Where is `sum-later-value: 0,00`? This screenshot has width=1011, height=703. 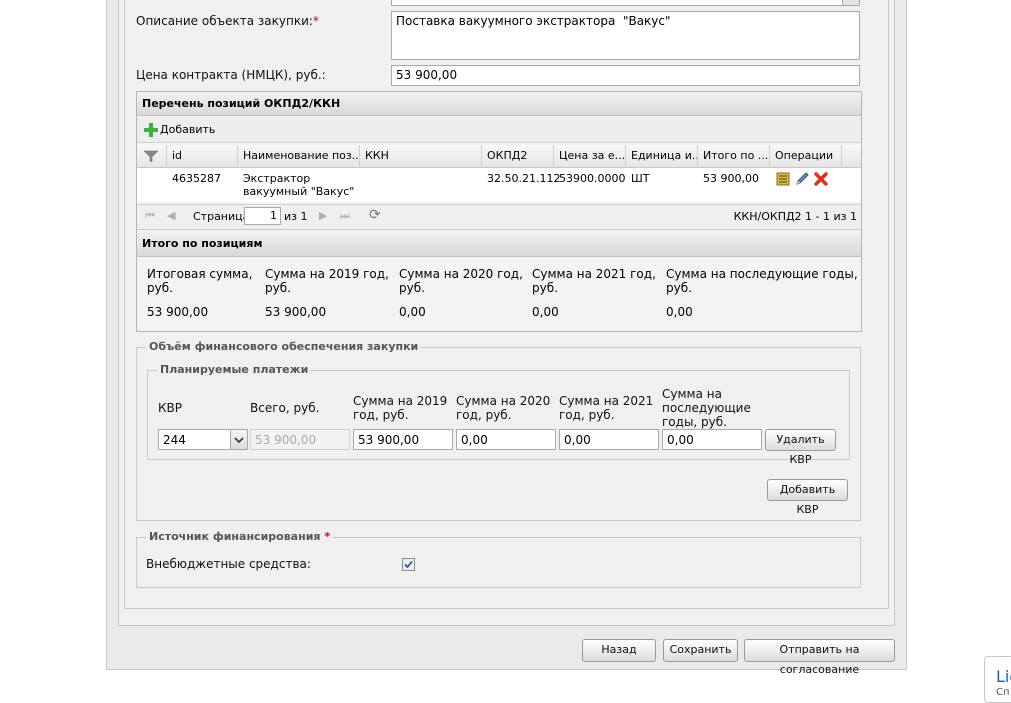
sum-later-value: 0,00 is located at coordinates (679, 312).